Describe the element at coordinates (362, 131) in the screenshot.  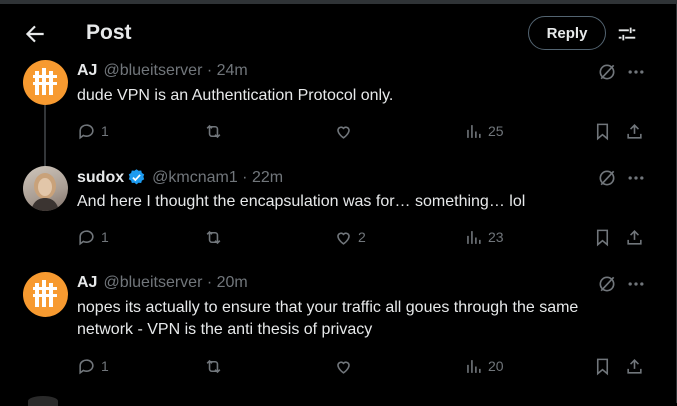
I see `tweet-actions: 1 25` at that location.